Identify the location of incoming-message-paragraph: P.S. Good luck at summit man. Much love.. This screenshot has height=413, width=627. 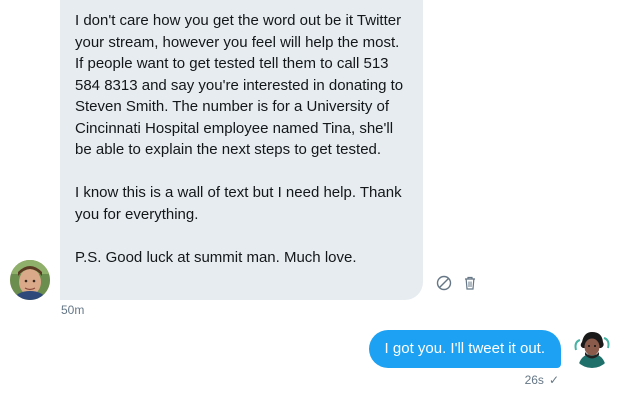
(216, 257).